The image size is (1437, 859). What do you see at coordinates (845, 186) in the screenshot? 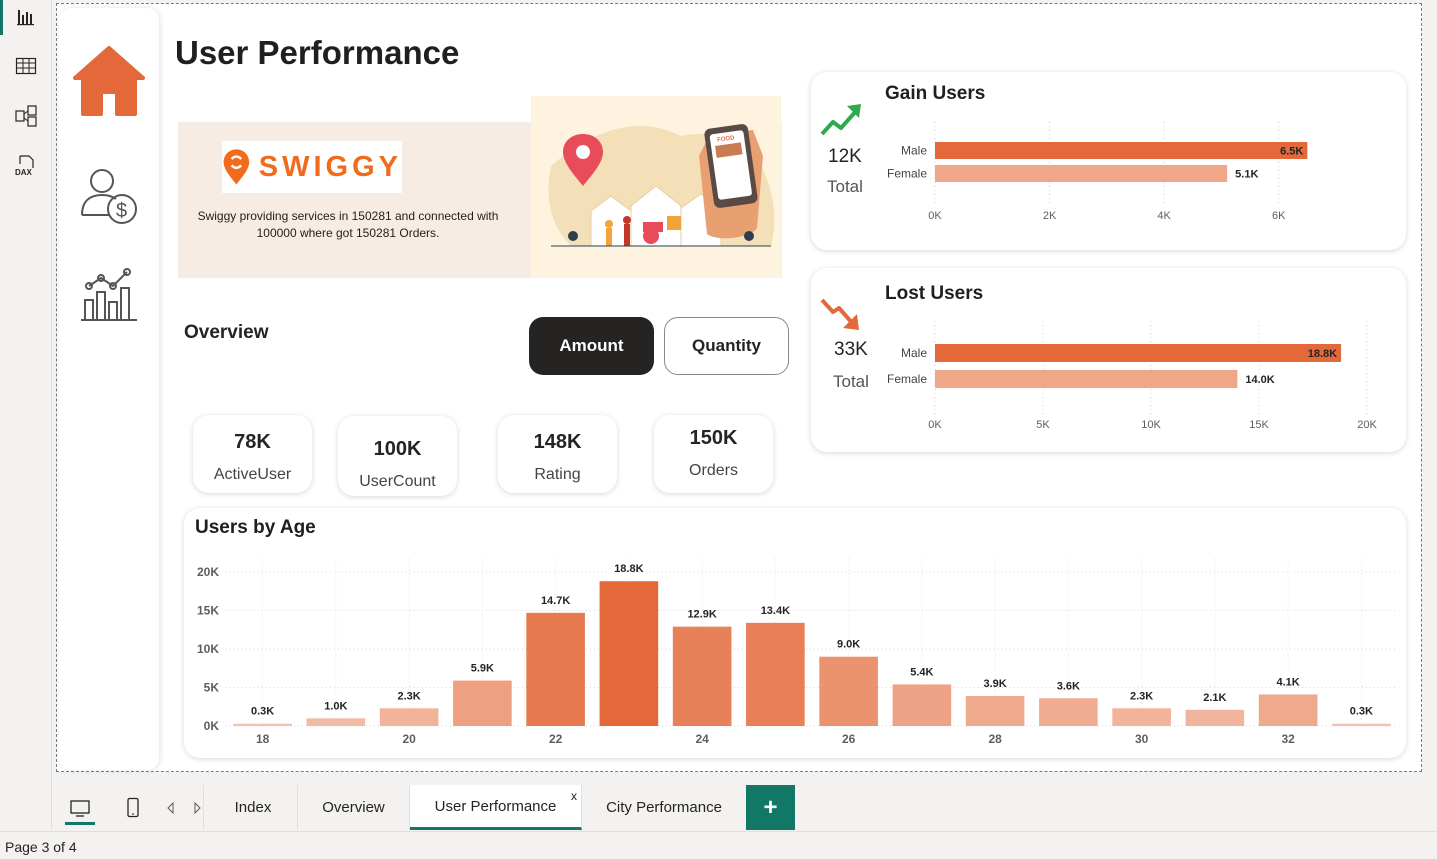
I see `gain-users-total-label: Total` at bounding box center [845, 186].